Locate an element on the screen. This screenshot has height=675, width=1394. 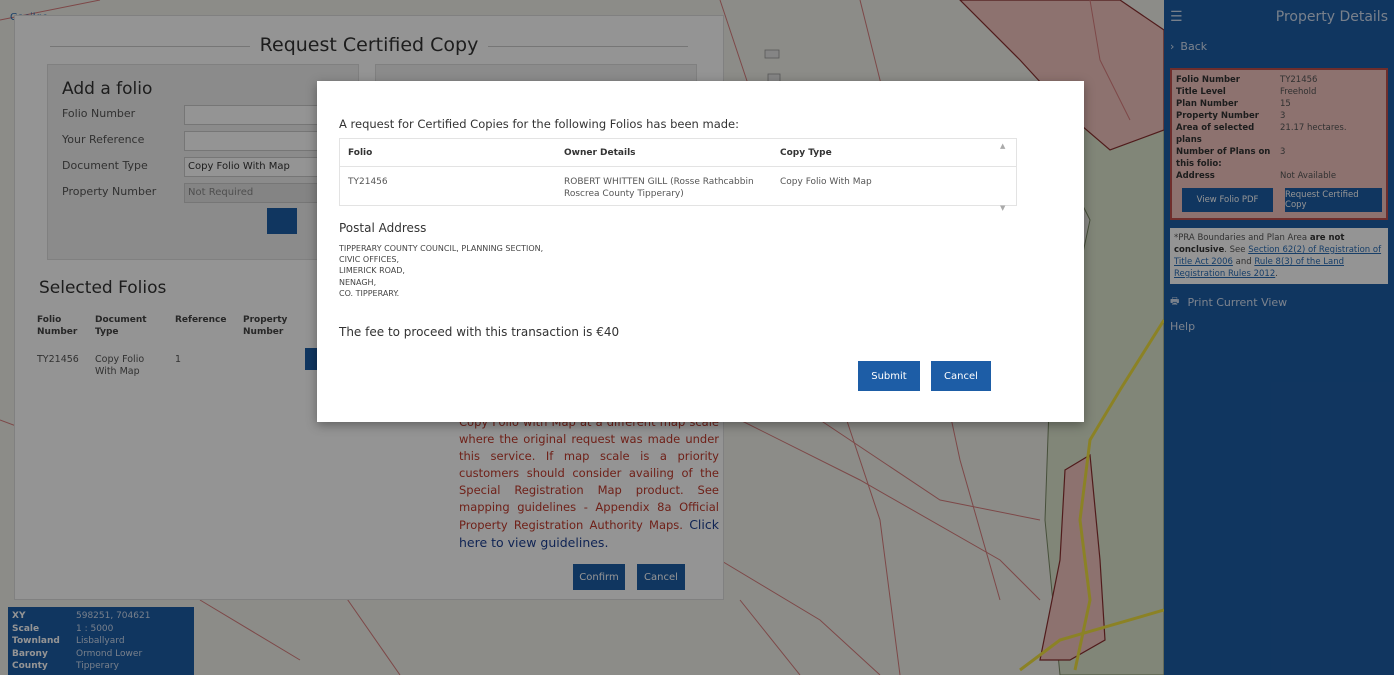
scroll-down-icon: ▼ is located at coordinates (1002, 208).